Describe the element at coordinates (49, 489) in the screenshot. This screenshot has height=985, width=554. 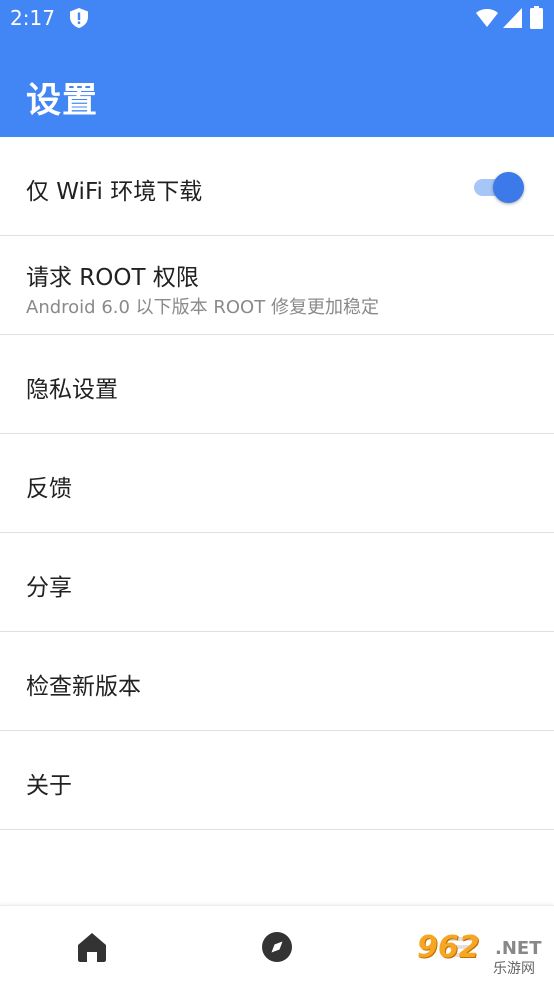
I see `setting-label: 反馈` at that location.